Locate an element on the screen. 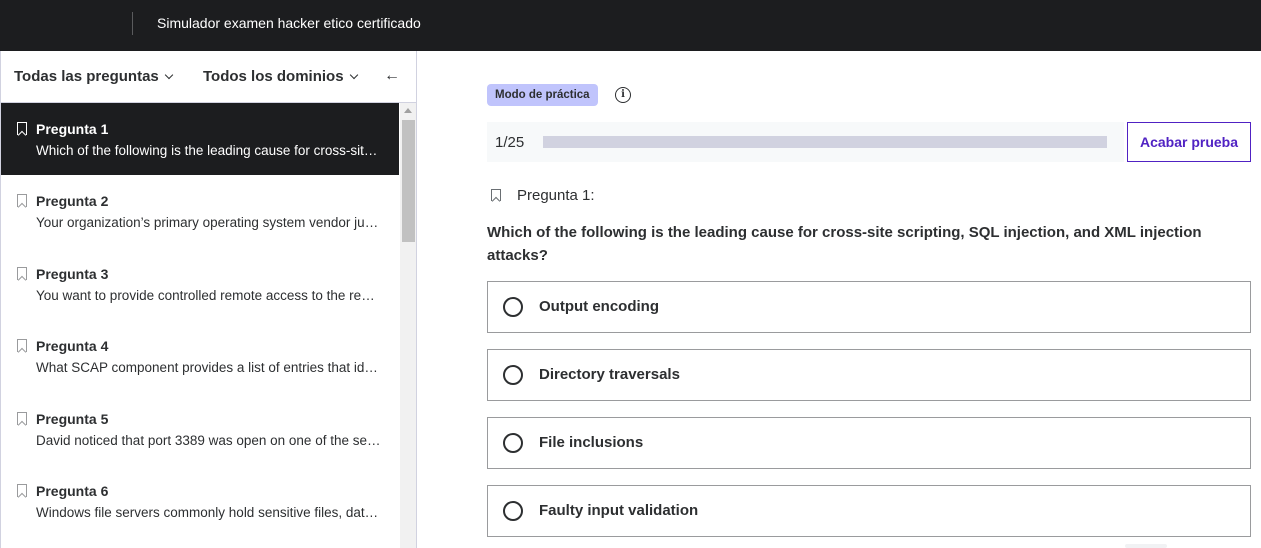  finish-test-button: Acabar prueba is located at coordinates (1189, 142).